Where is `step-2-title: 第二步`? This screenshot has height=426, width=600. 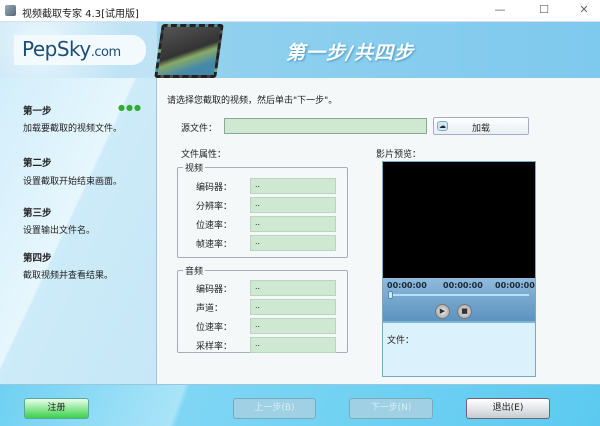 step-2-title: 第二步 is located at coordinates (37, 163).